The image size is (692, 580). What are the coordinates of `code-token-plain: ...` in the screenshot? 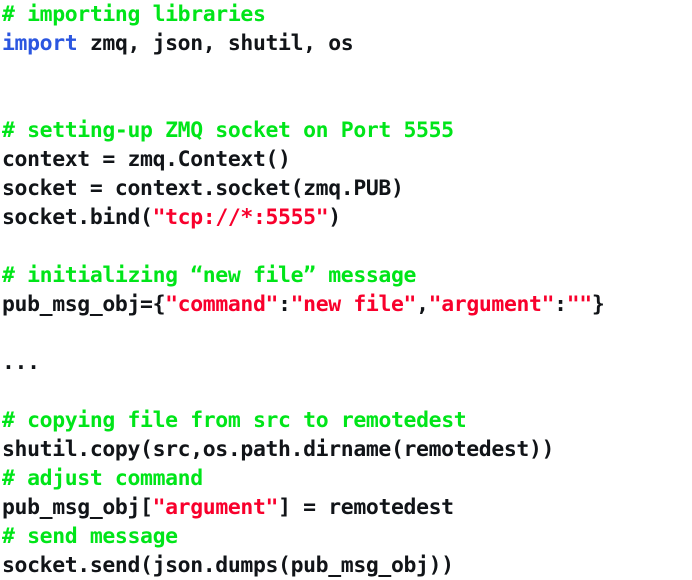 It's located at (21, 362).